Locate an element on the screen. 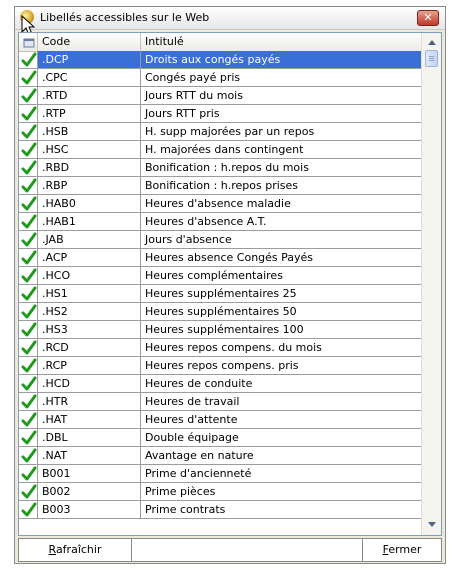 The width and height of the screenshot is (465, 570). cell-code: .HS2 is located at coordinates (89, 312).